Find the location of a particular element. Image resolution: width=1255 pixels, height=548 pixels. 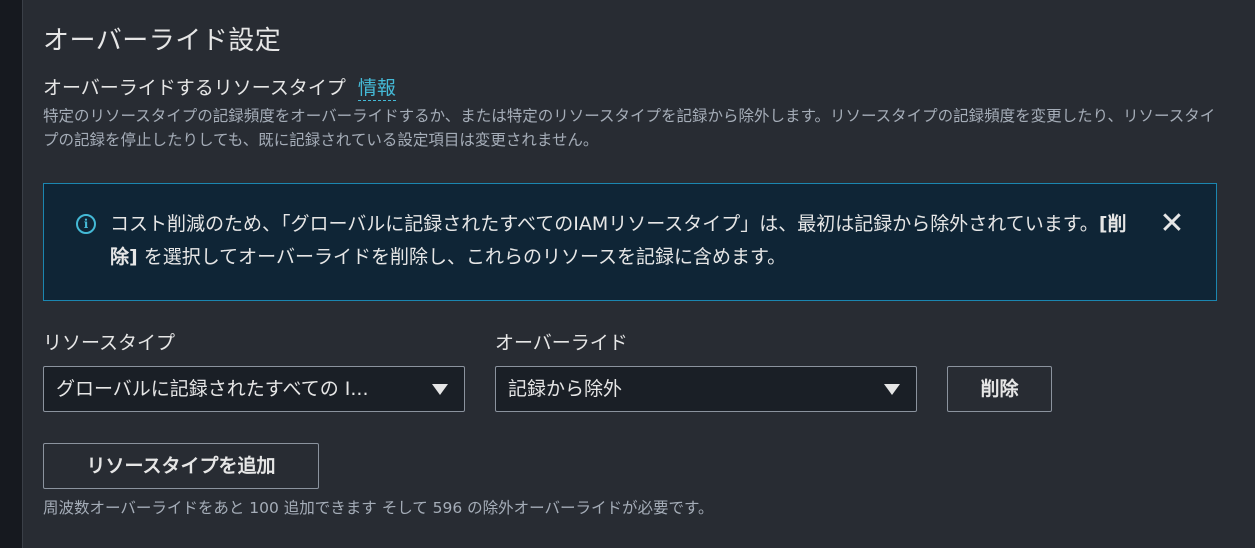

close-icon: ✕ is located at coordinates (1172, 224).